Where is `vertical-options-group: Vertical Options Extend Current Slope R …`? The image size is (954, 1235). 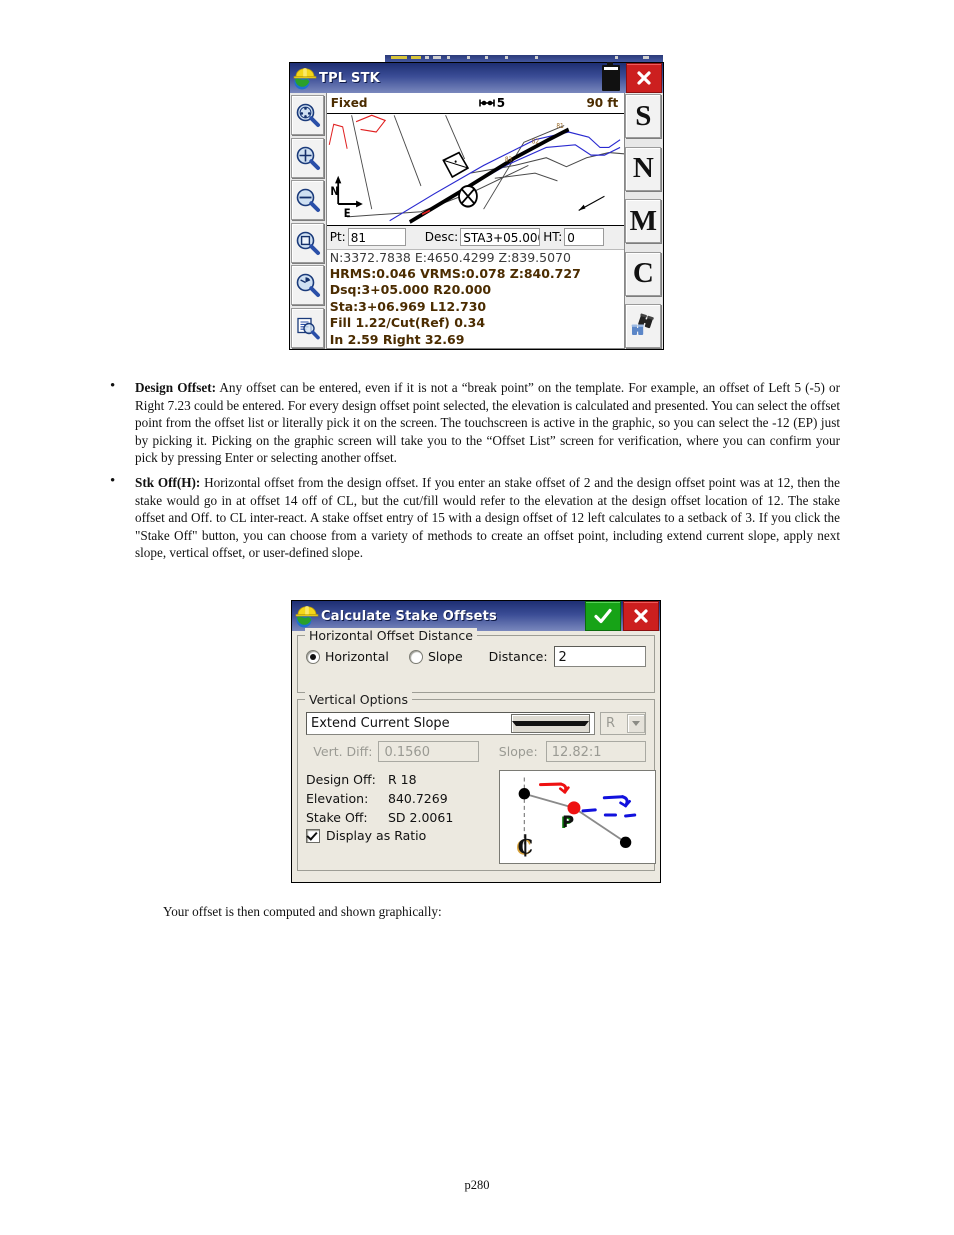
vertical-options-group: Vertical Options Extend Current Slope R … is located at coordinates (476, 781).